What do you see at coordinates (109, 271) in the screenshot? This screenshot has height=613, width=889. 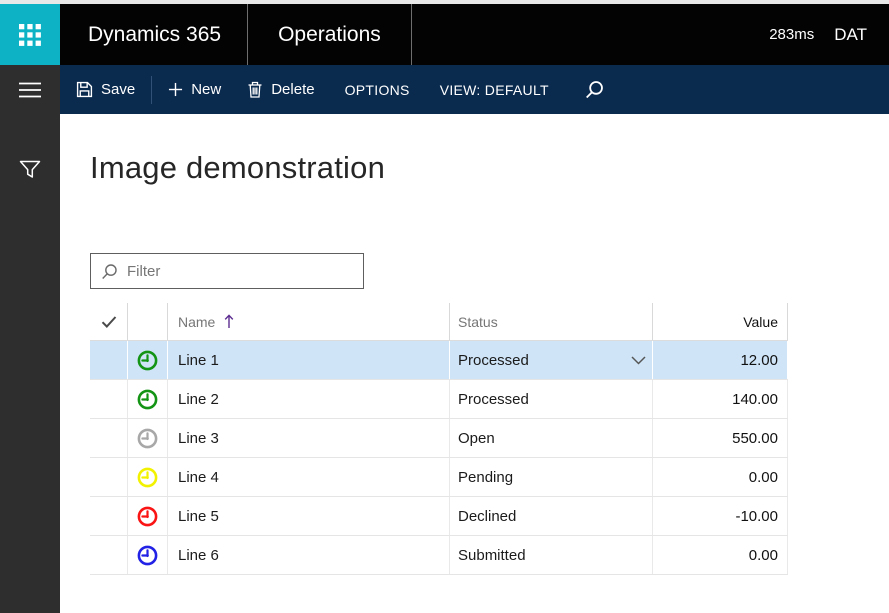 I see `filter-search-icon` at bounding box center [109, 271].